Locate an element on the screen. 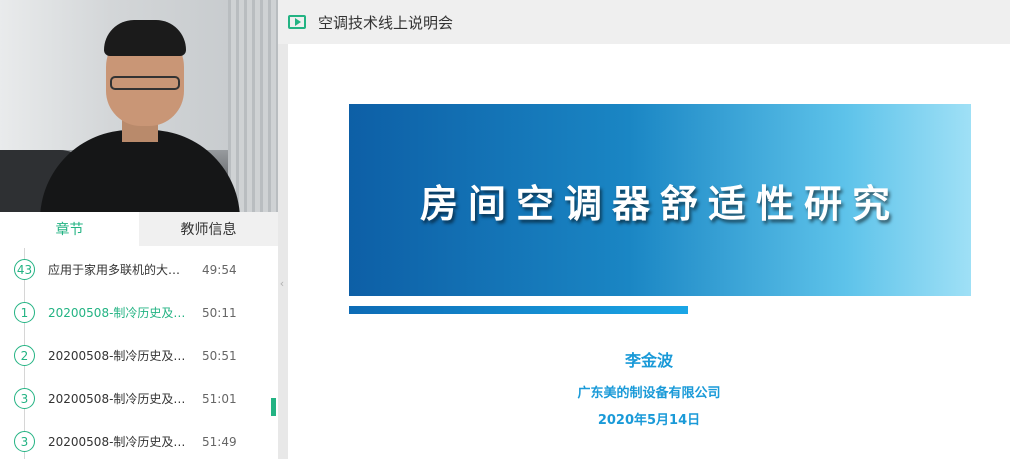 The height and width of the screenshot is (459, 1010). course-header: 空调技术线上说明会 is located at coordinates (644, 22).